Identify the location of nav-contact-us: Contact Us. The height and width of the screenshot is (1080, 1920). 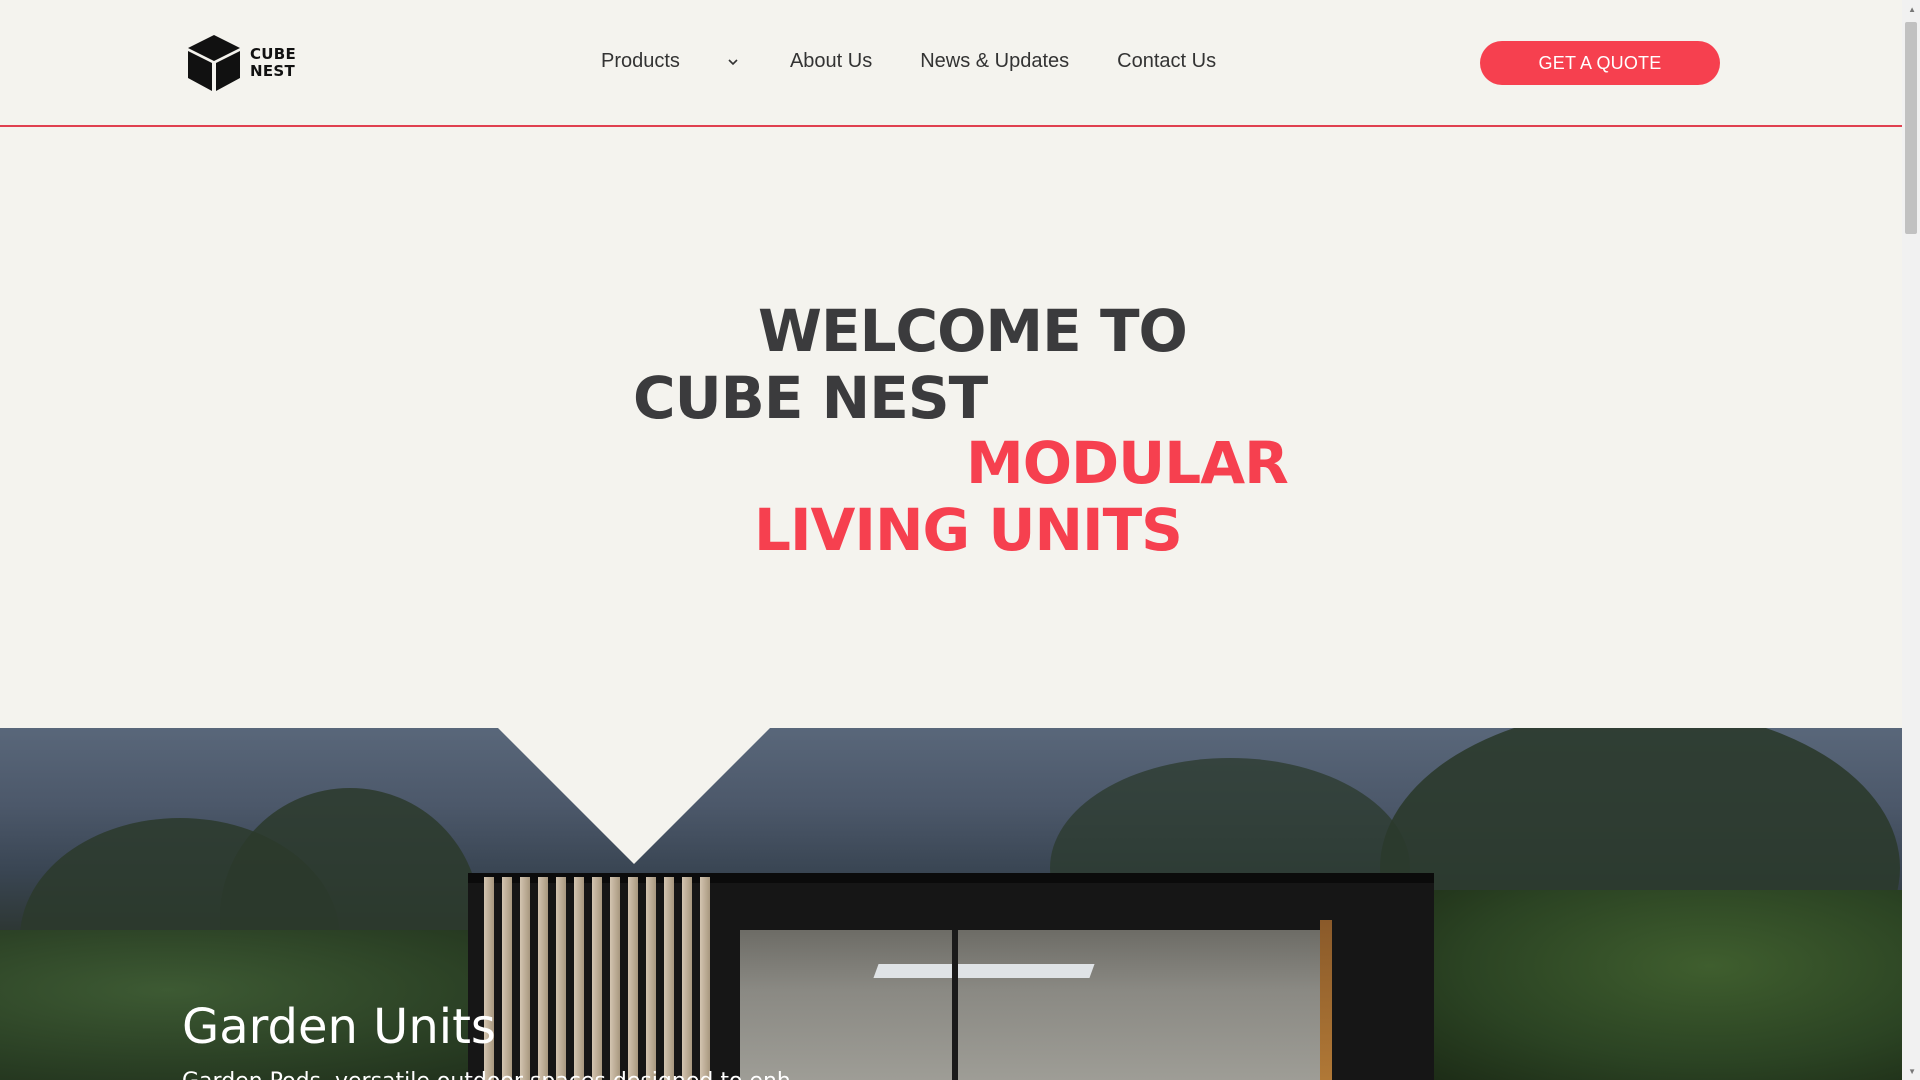
(1166, 61).